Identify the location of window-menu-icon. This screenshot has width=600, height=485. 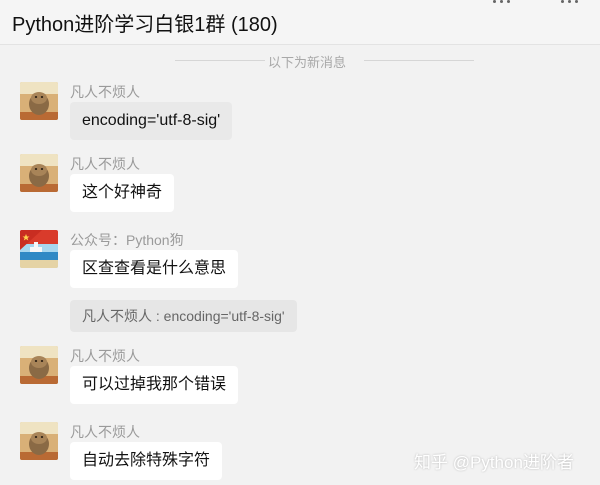
(570, 4).